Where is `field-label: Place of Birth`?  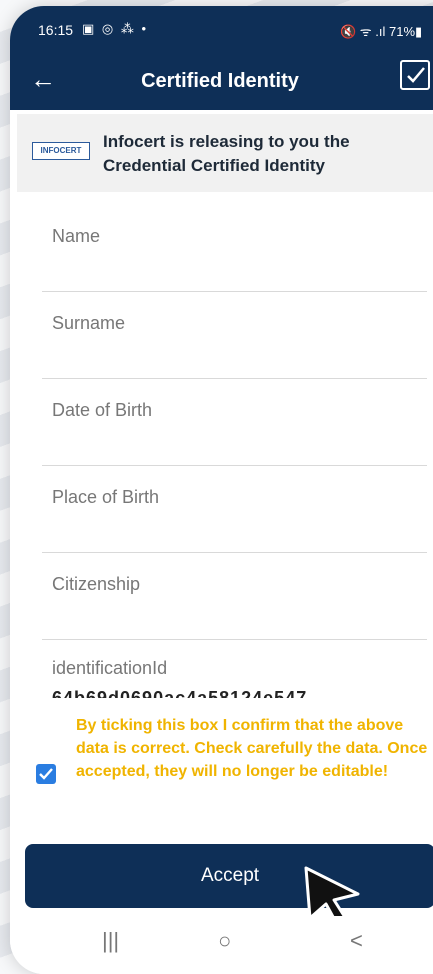 field-label: Place of Birth is located at coordinates (106, 497).